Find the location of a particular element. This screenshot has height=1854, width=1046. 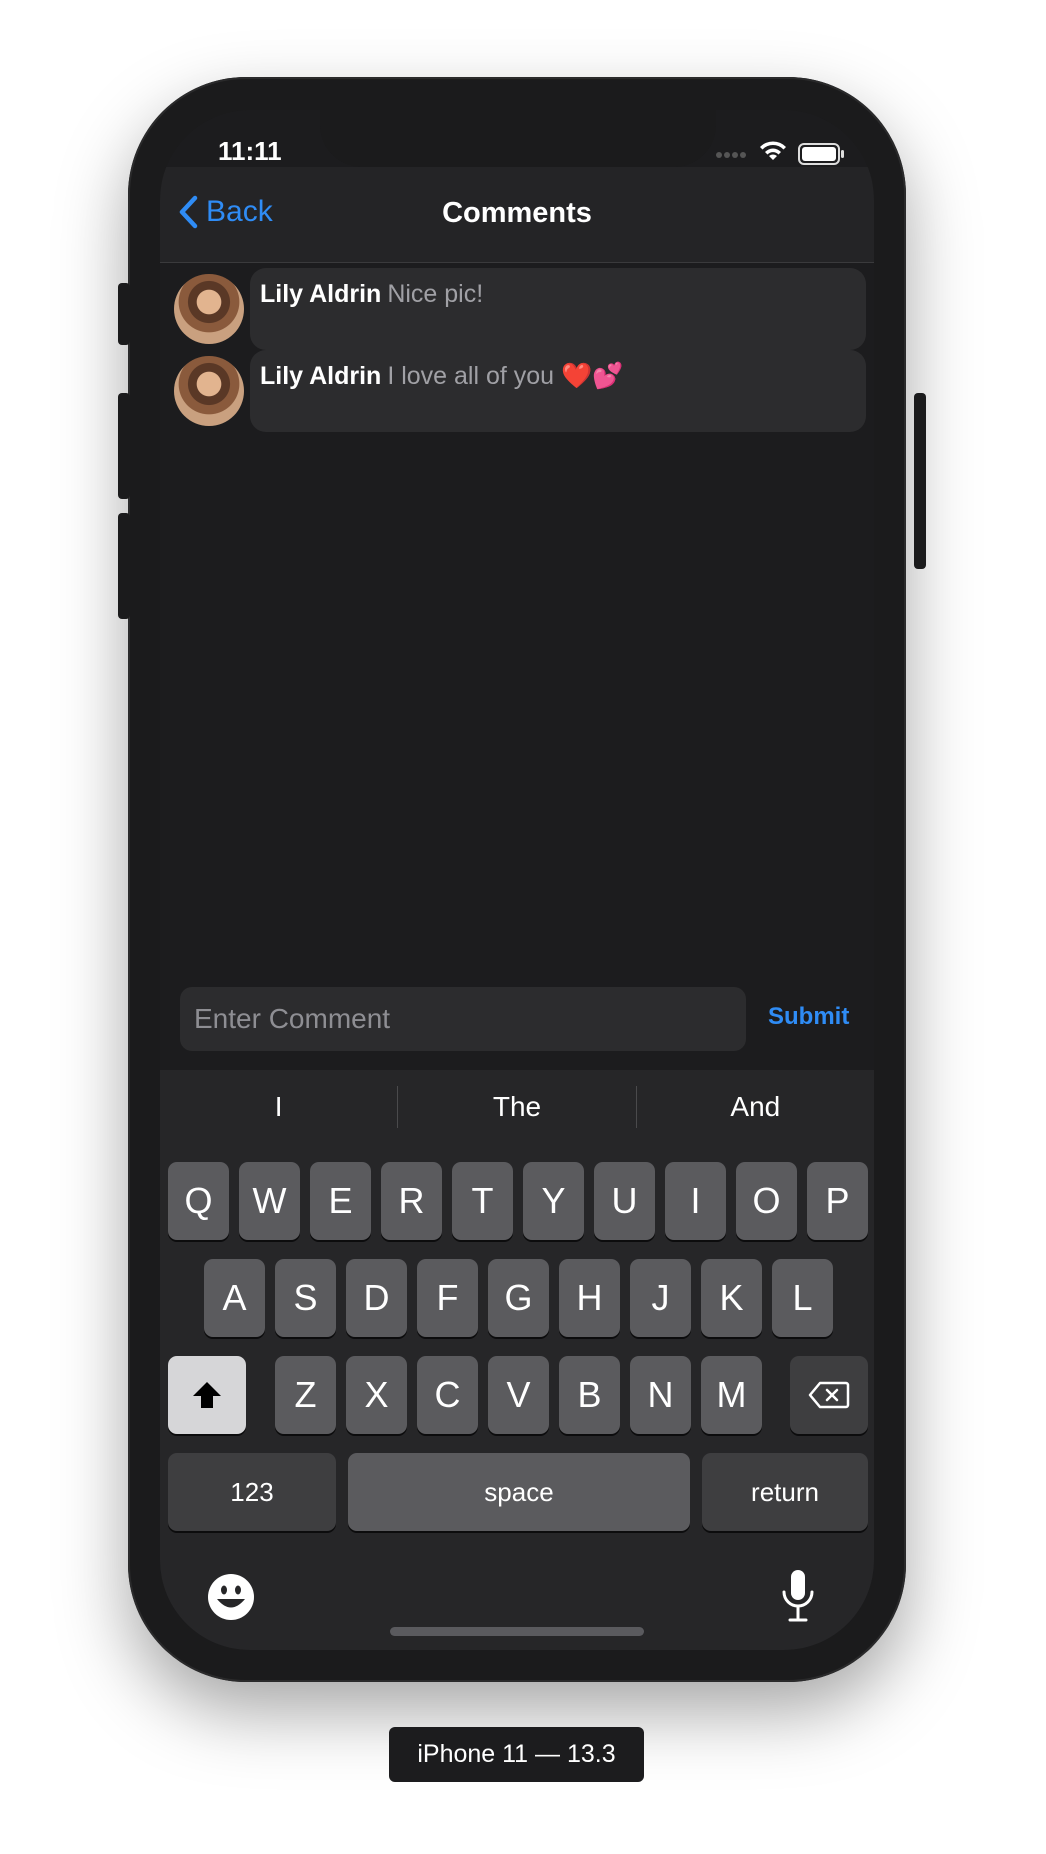

numbers-key: 123 is located at coordinates (252, 1492).